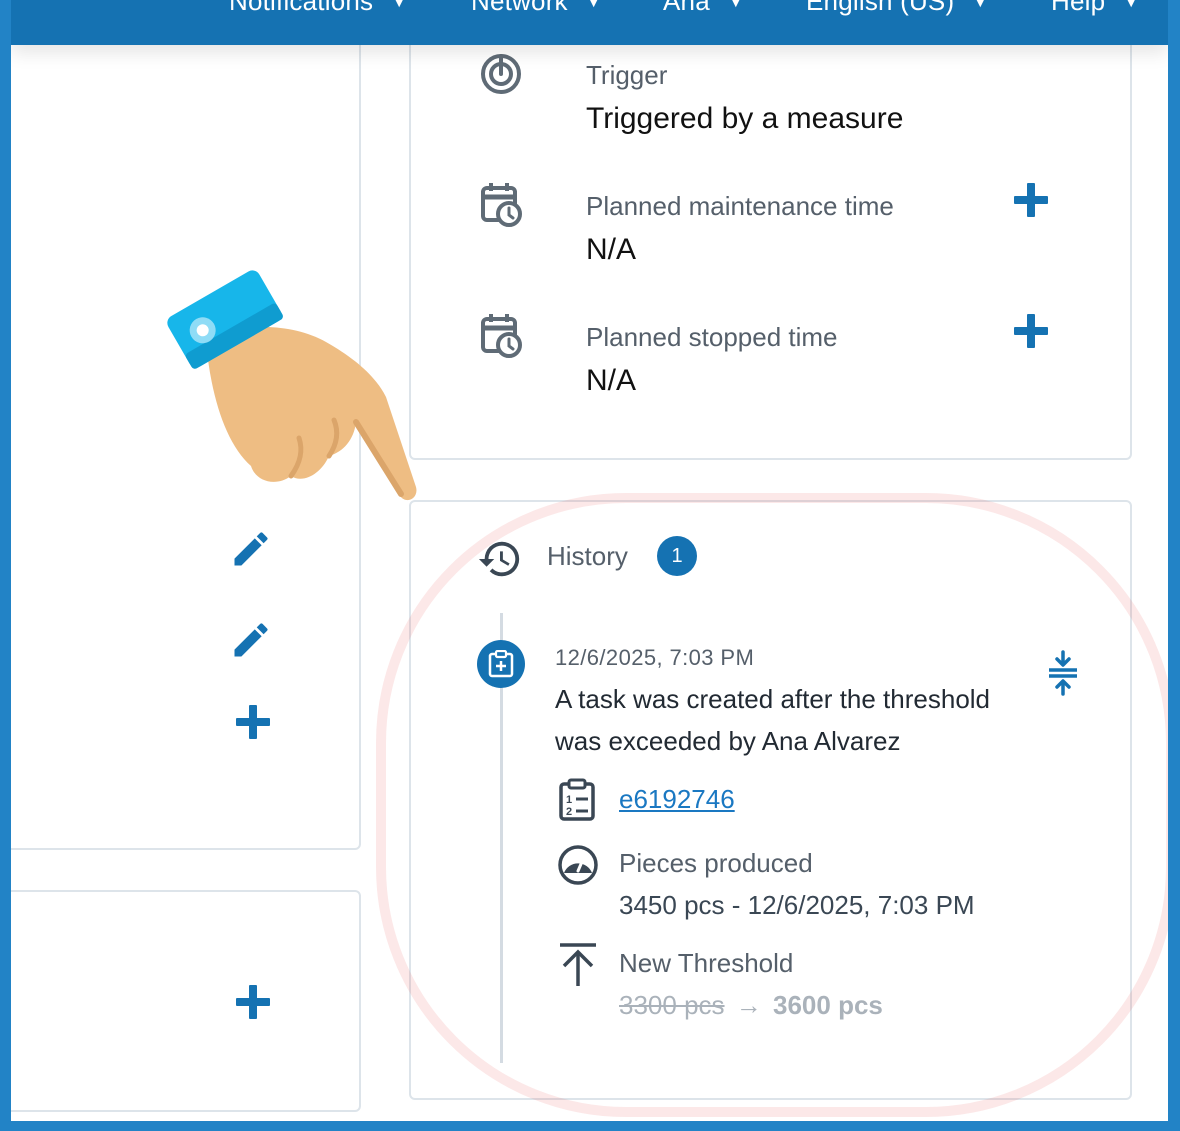 This screenshot has width=1180, height=1131. What do you see at coordinates (301, 8) in the screenshot?
I see `nav-notifications-label: Notifications` at bounding box center [301, 8].